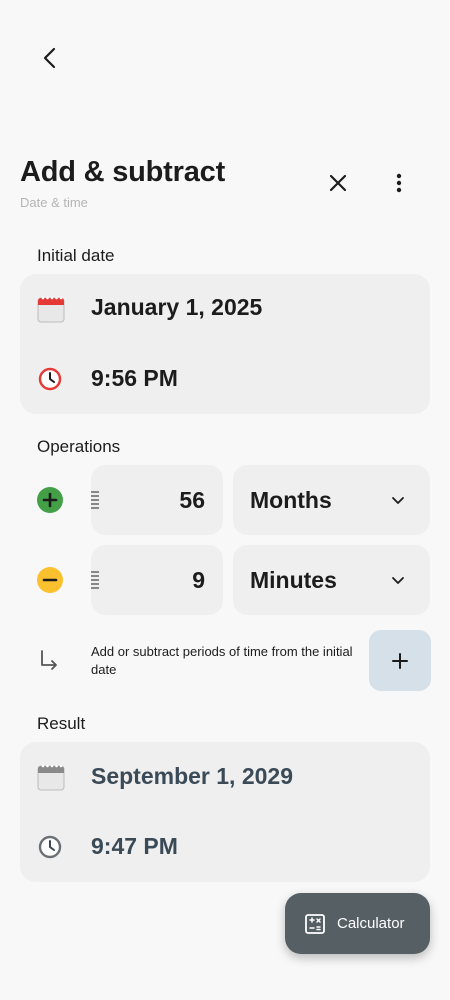  What do you see at coordinates (192, 776) in the screenshot?
I see `result-date-value: September 1, 2029` at bounding box center [192, 776].